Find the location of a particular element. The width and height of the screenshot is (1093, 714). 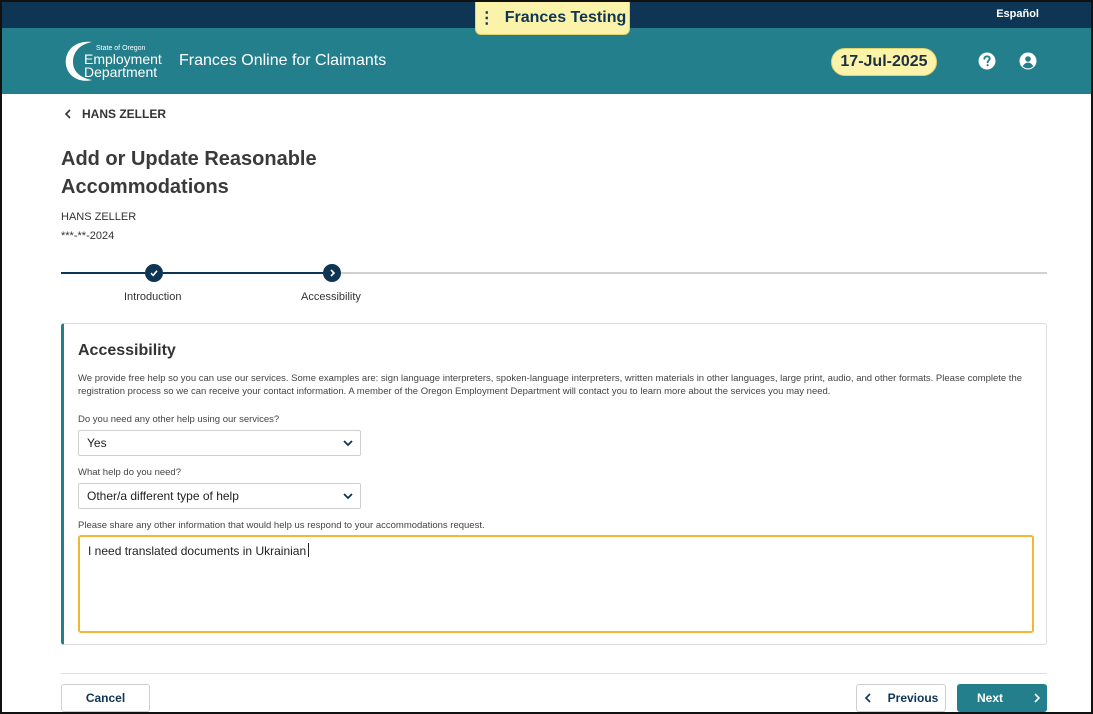

claimant-ssn: ***-**-2024 is located at coordinates (88, 236).